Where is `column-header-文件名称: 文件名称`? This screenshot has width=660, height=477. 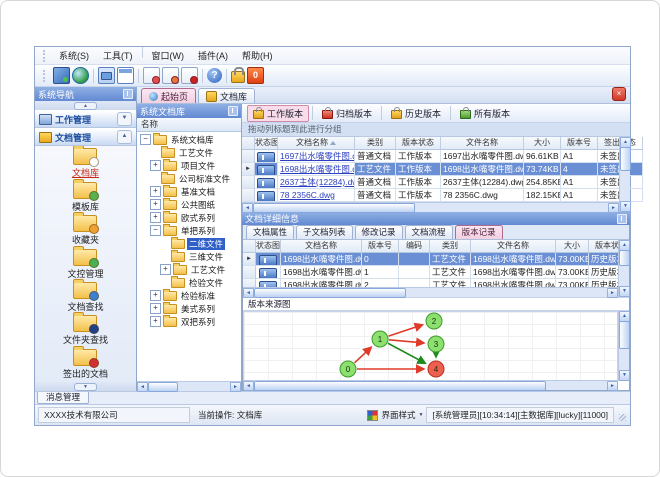 column-header-文件名称: 文件名称 is located at coordinates (513, 246).